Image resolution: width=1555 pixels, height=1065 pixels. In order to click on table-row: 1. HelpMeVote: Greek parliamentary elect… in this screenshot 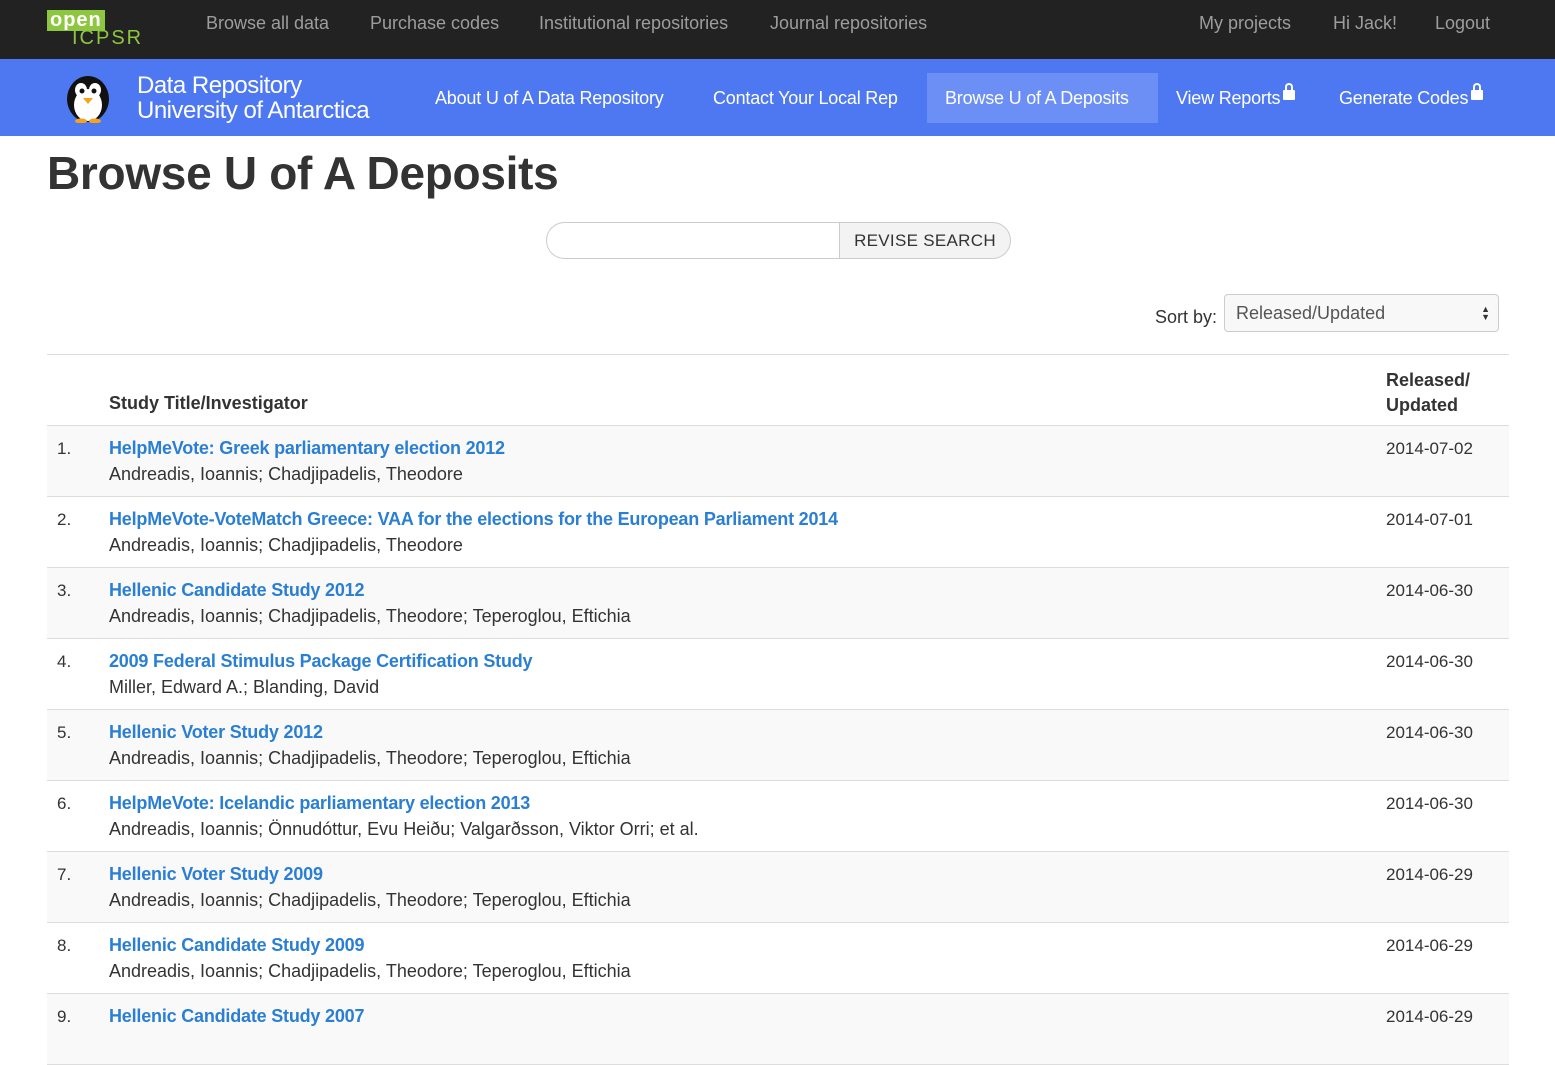, I will do `click(778, 461)`.